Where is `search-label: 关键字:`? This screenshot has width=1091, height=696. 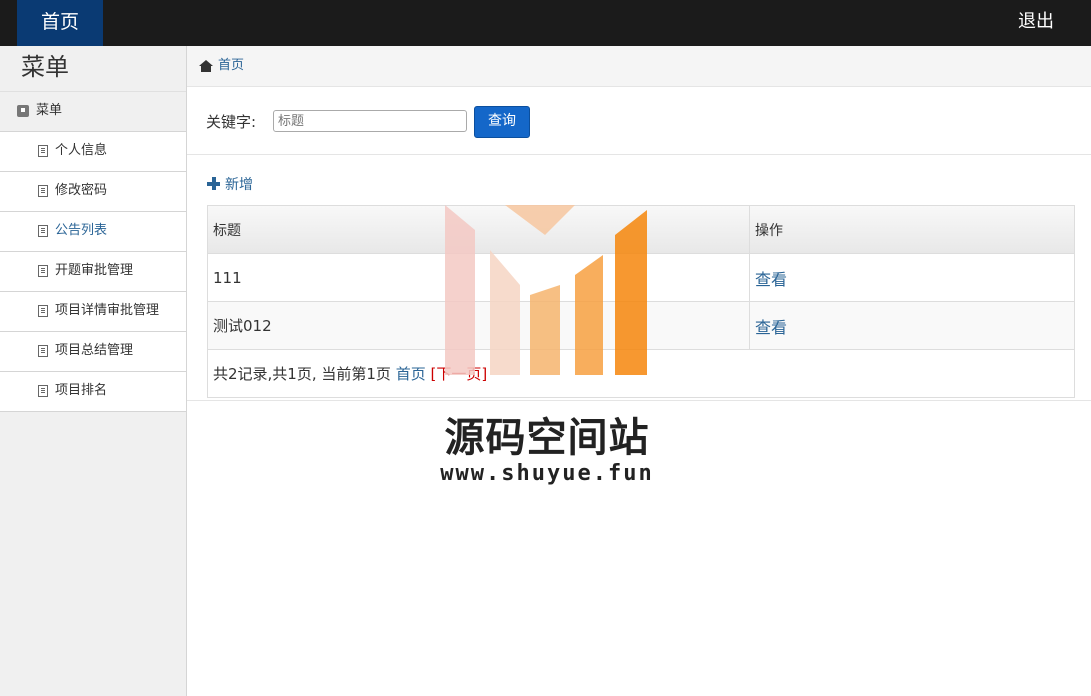 search-label: 关键字: is located at coordinates (231, 122).